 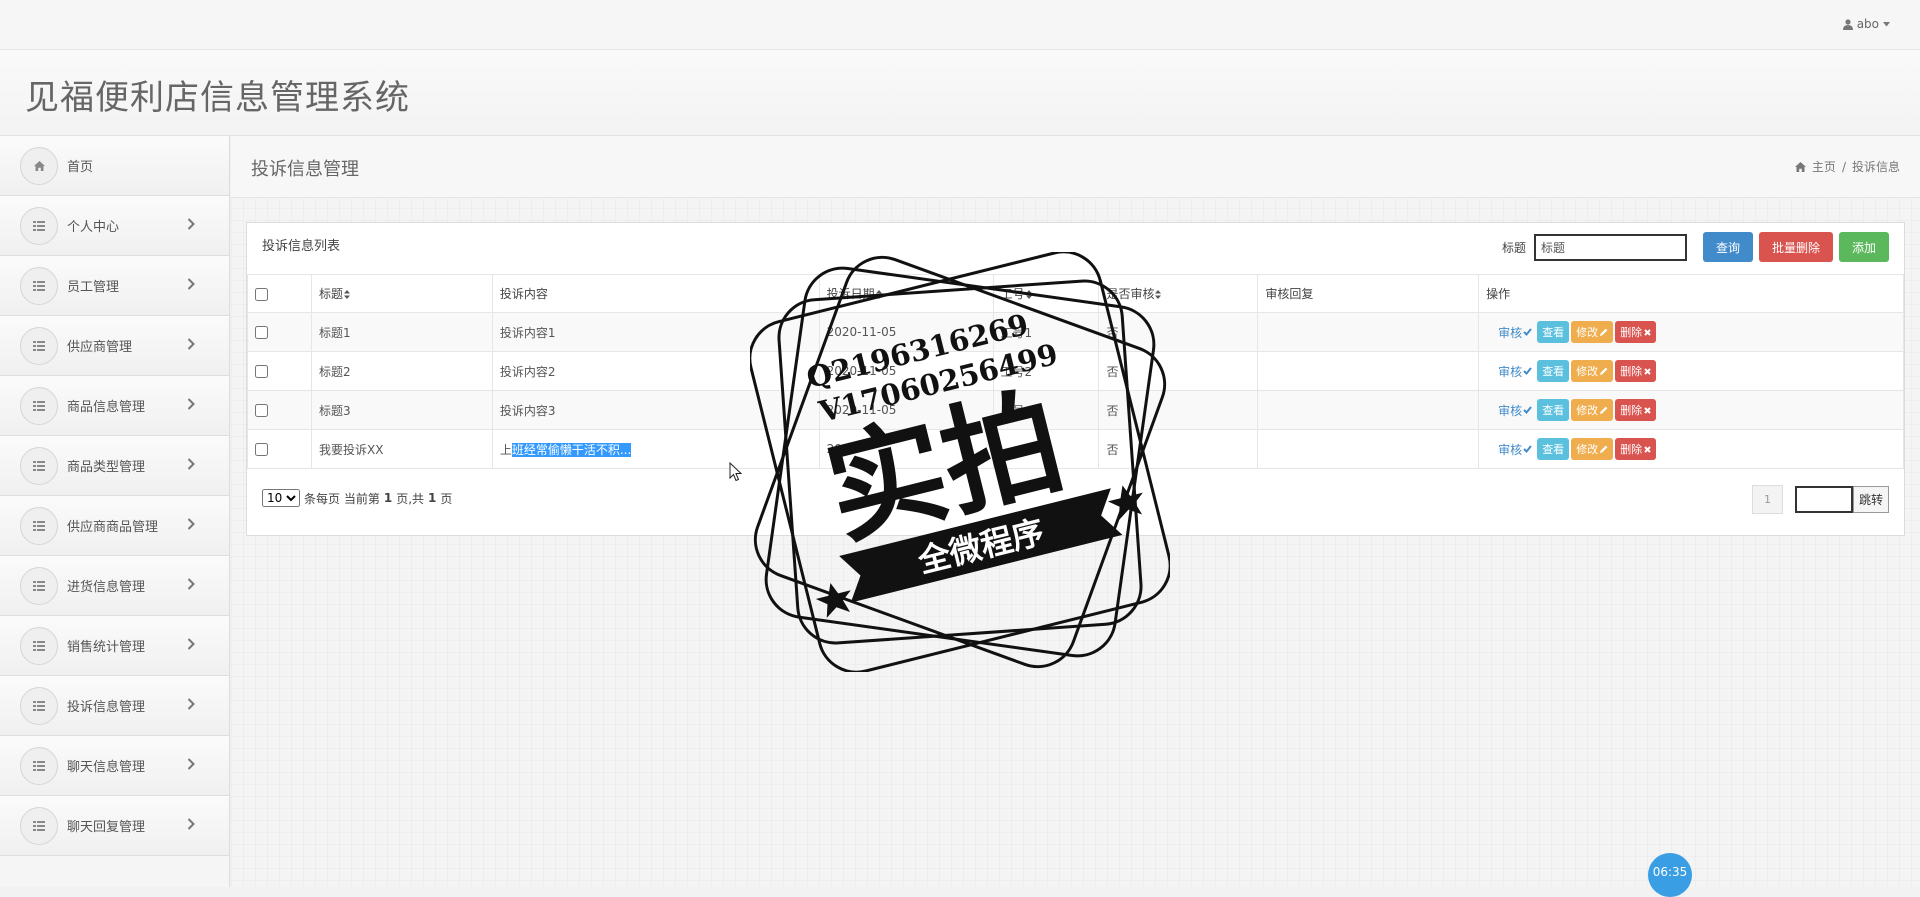 I want to click on add-button: 添加, so click(x=1863, y=247).